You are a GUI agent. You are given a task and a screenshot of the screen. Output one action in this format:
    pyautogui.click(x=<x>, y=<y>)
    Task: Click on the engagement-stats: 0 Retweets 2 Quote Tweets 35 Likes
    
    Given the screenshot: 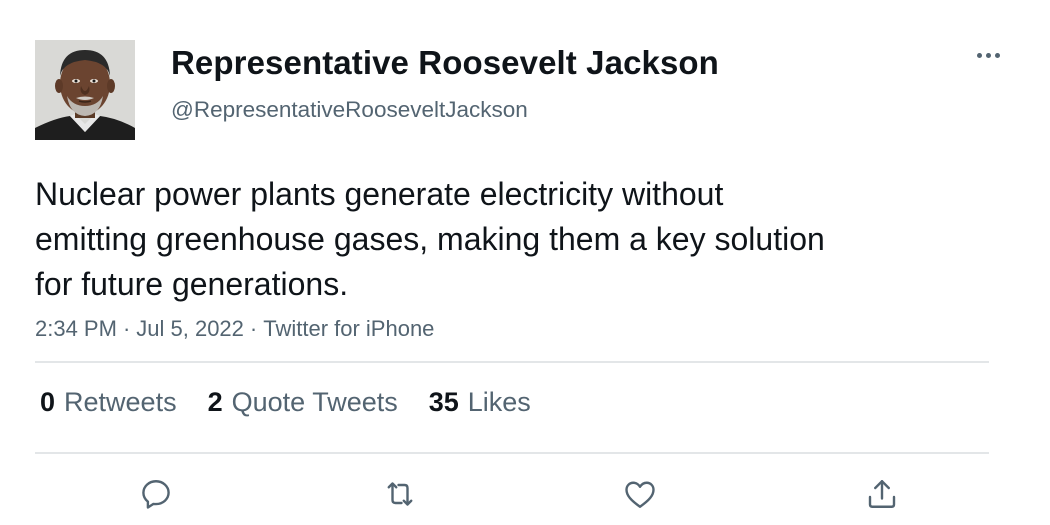 What is the action you would take?
    pyautogui.click(x=301, y=402)
    